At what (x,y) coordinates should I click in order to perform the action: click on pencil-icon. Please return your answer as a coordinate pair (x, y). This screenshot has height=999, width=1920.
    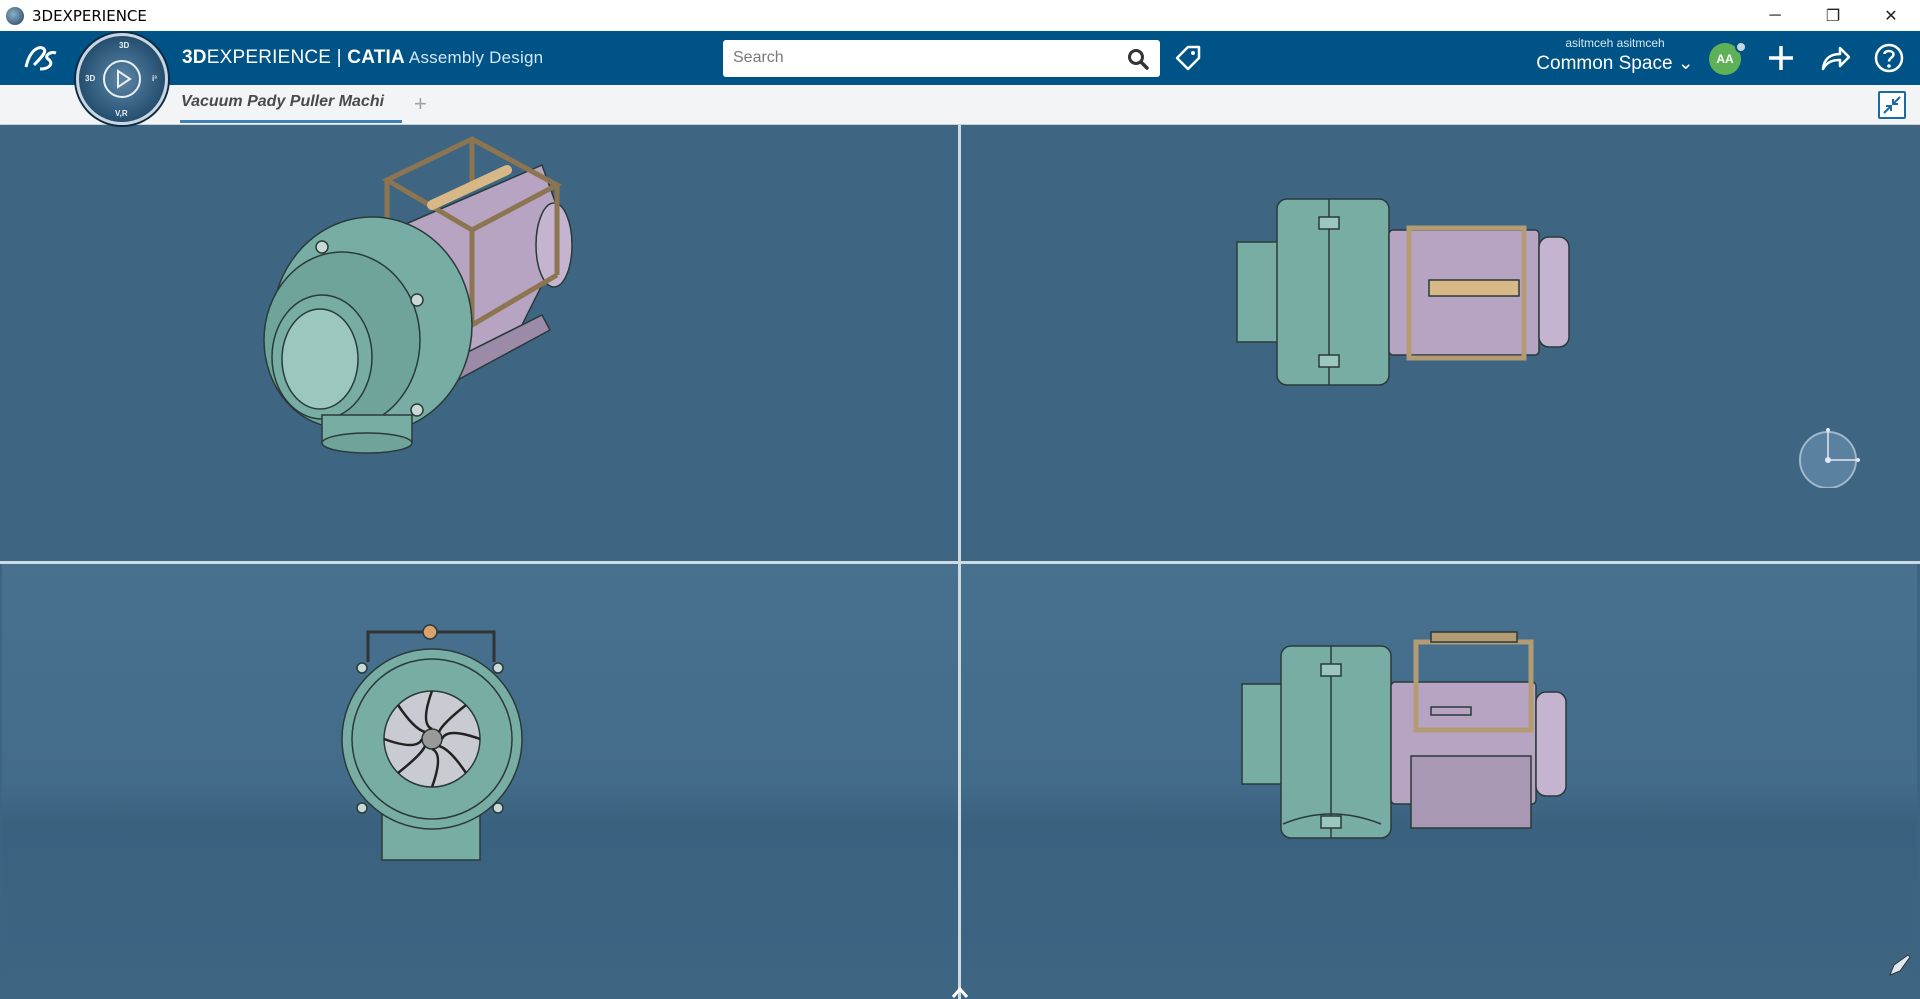
    Looking at the image, I should click on (1900, 965).